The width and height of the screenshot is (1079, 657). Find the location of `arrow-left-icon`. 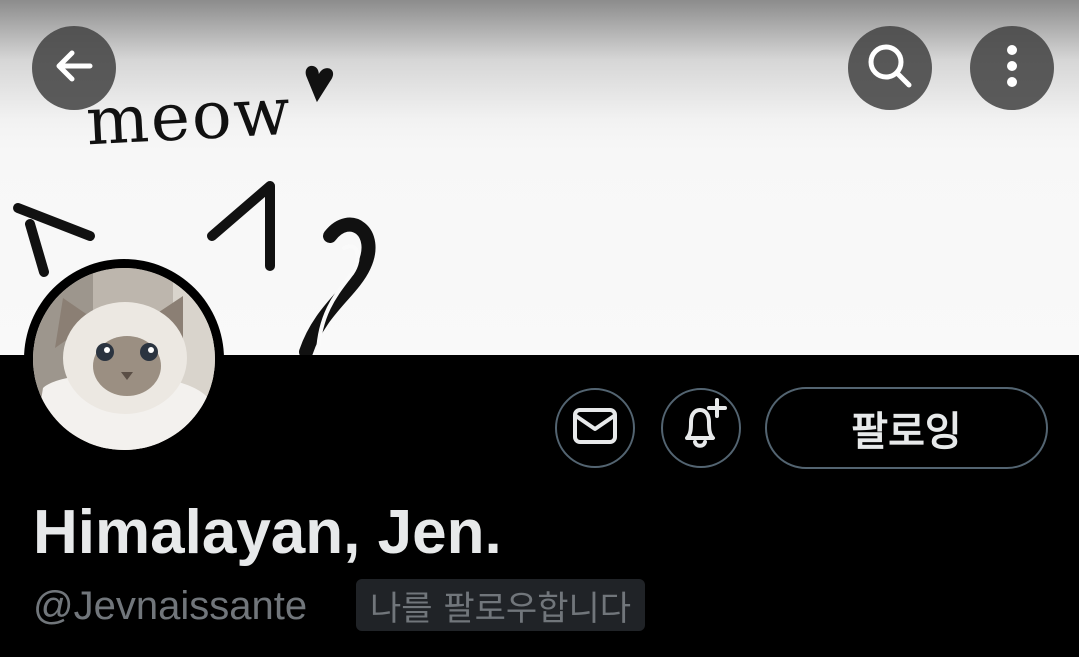

arrow-left-icon is located at coordinates (74, 68).